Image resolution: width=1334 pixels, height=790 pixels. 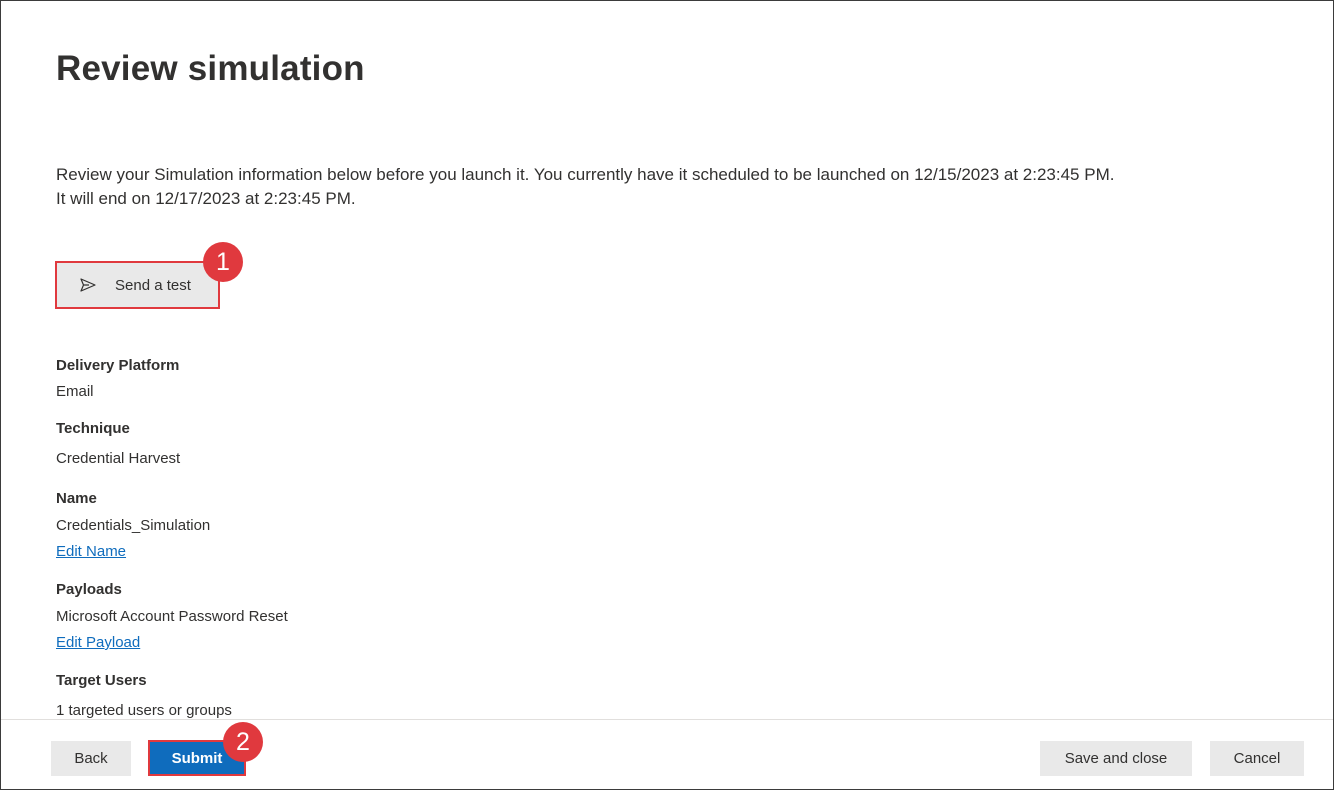 What do you see at coordinates (88, 285) in the screenshot?
I see `send-icon` at bounding box center [88, 285].